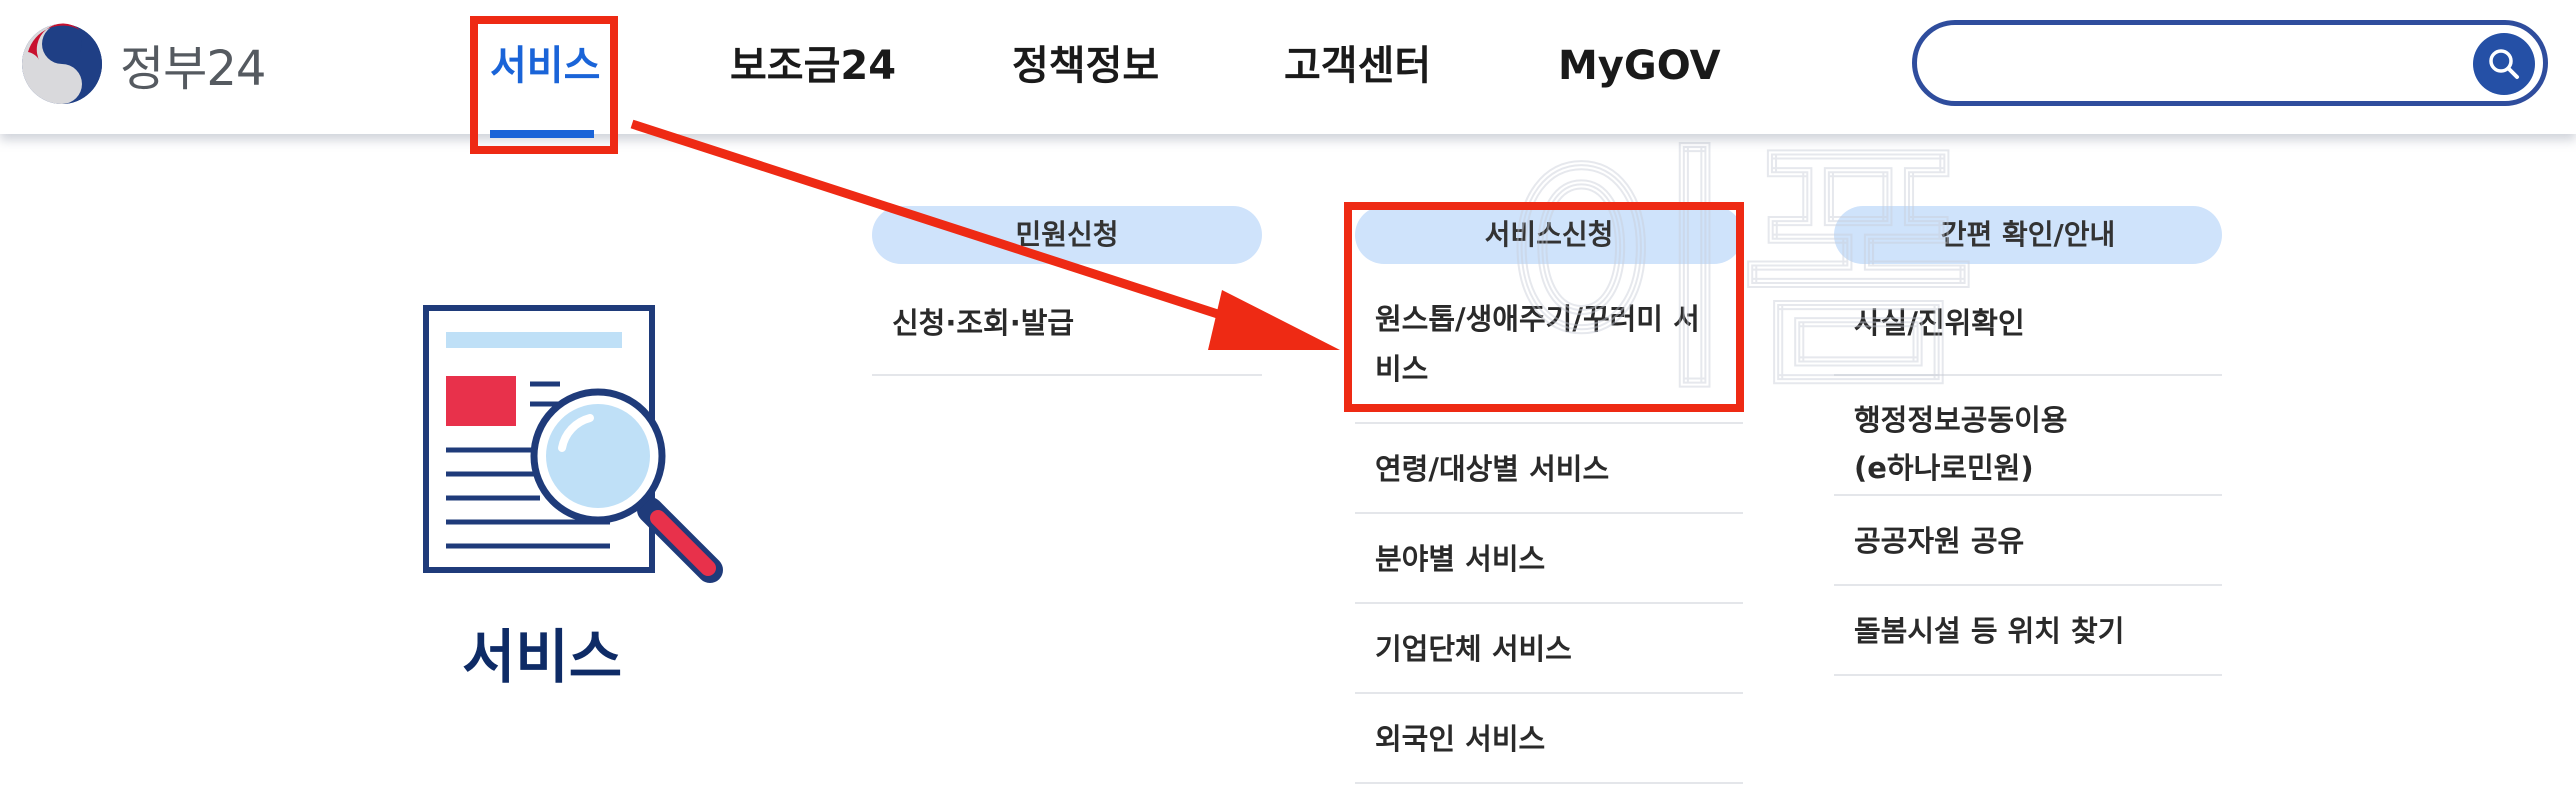 This screenshot has width=2576, height=790. Describe the element at coordinates (1639, 66) in the screenshot. I see `nav-mygov: MyGOV` at that location.